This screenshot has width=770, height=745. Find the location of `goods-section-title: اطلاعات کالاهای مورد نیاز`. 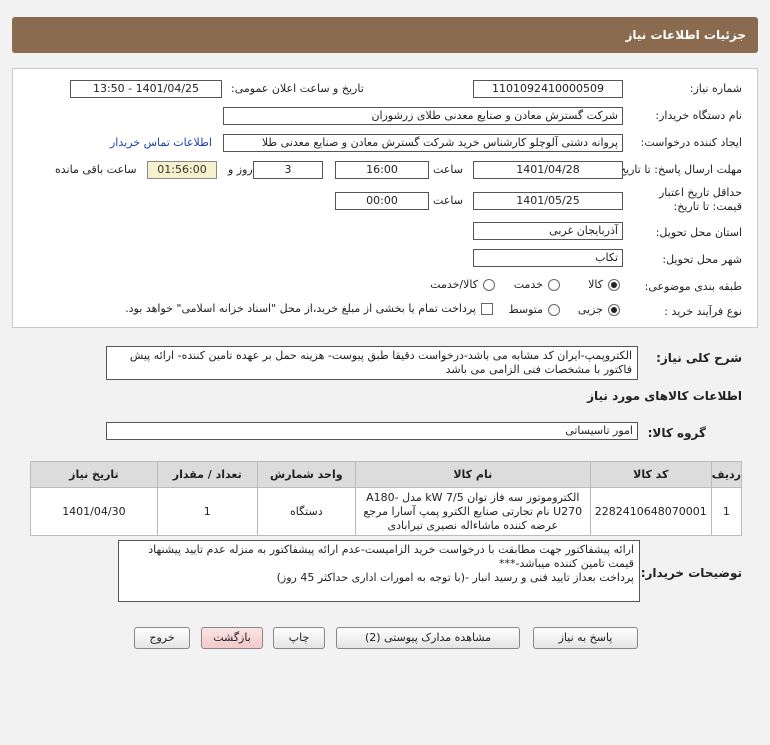

goods-section-title: اطلاعات کالاهای مورد نیاز is located at coordinates (664, 396).